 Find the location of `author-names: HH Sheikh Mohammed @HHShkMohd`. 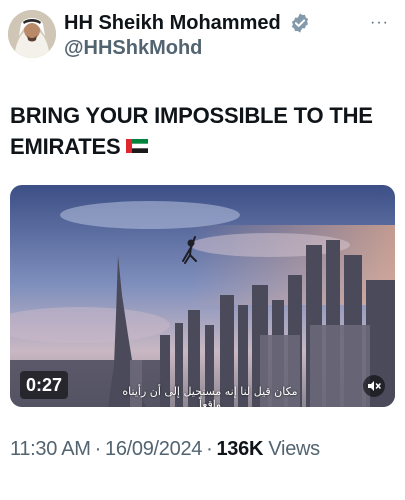

author-names: HH Sheikh Mohammed @HHShkMohd is located at coordinates (187, 35).